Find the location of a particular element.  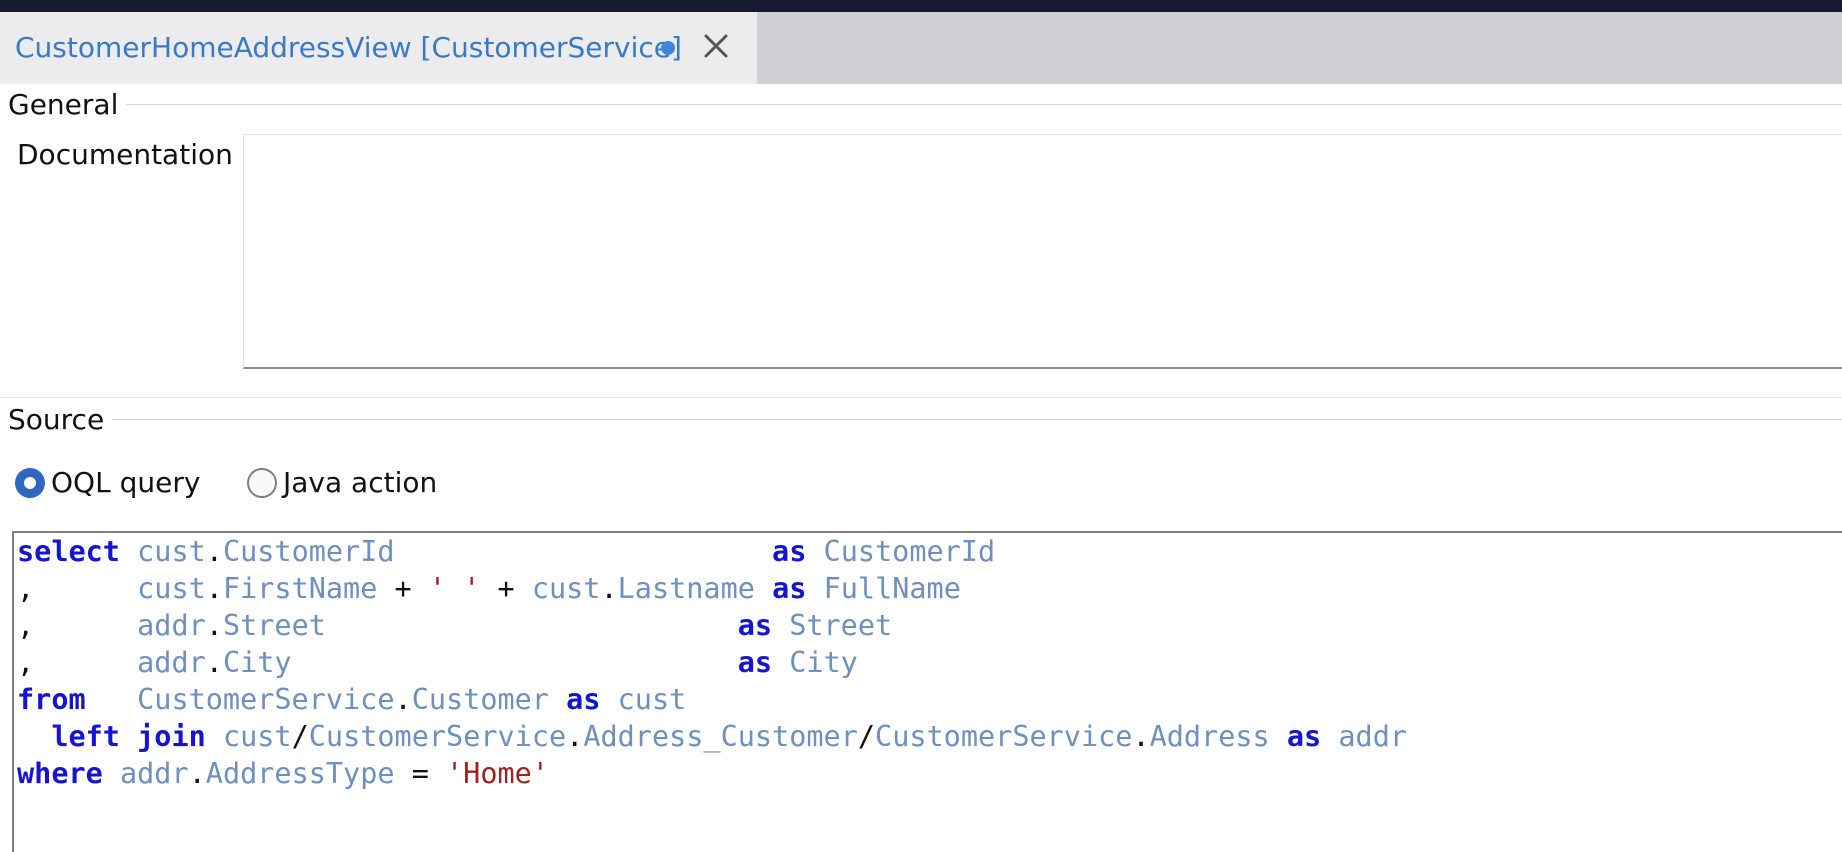

general-section-title: General is located at coordinates (67, 104).